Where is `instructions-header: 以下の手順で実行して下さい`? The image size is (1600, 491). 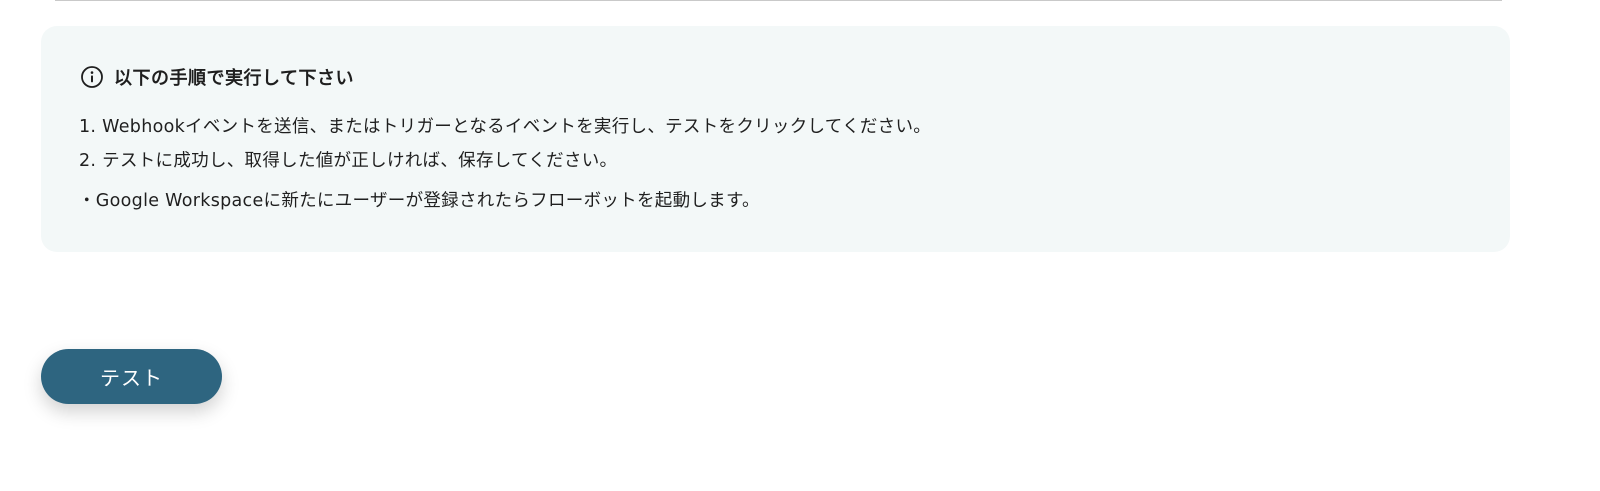
instructions-header: 以下の手順で実行して下さい is located at coordinates (217, 77).